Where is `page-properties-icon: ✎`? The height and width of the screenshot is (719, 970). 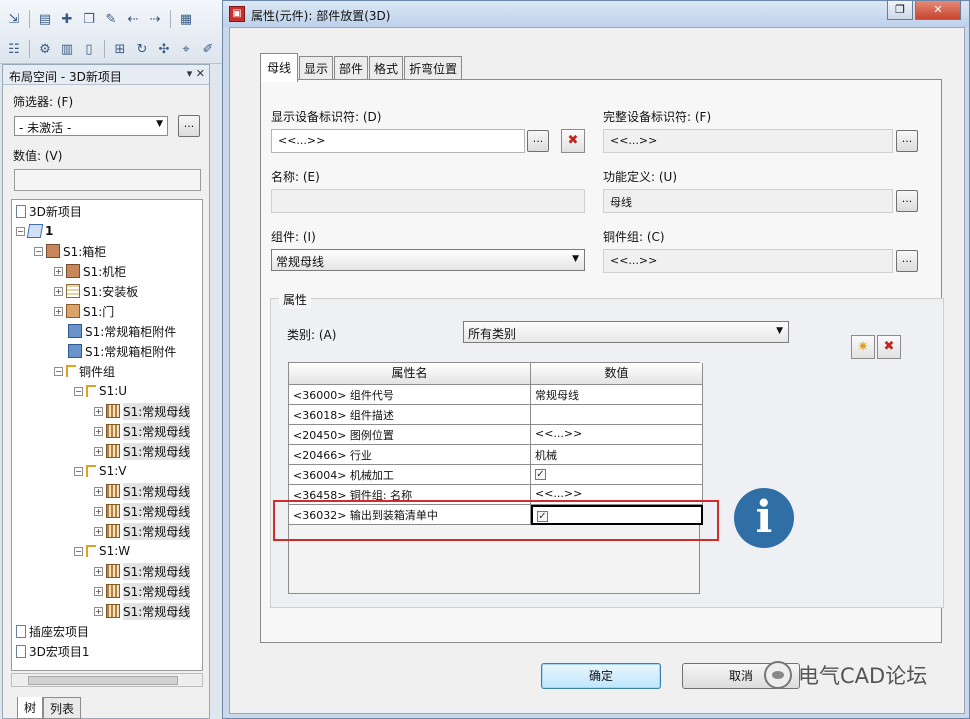 page-properties-icon: ✎ is located at coordinates (111, 19).